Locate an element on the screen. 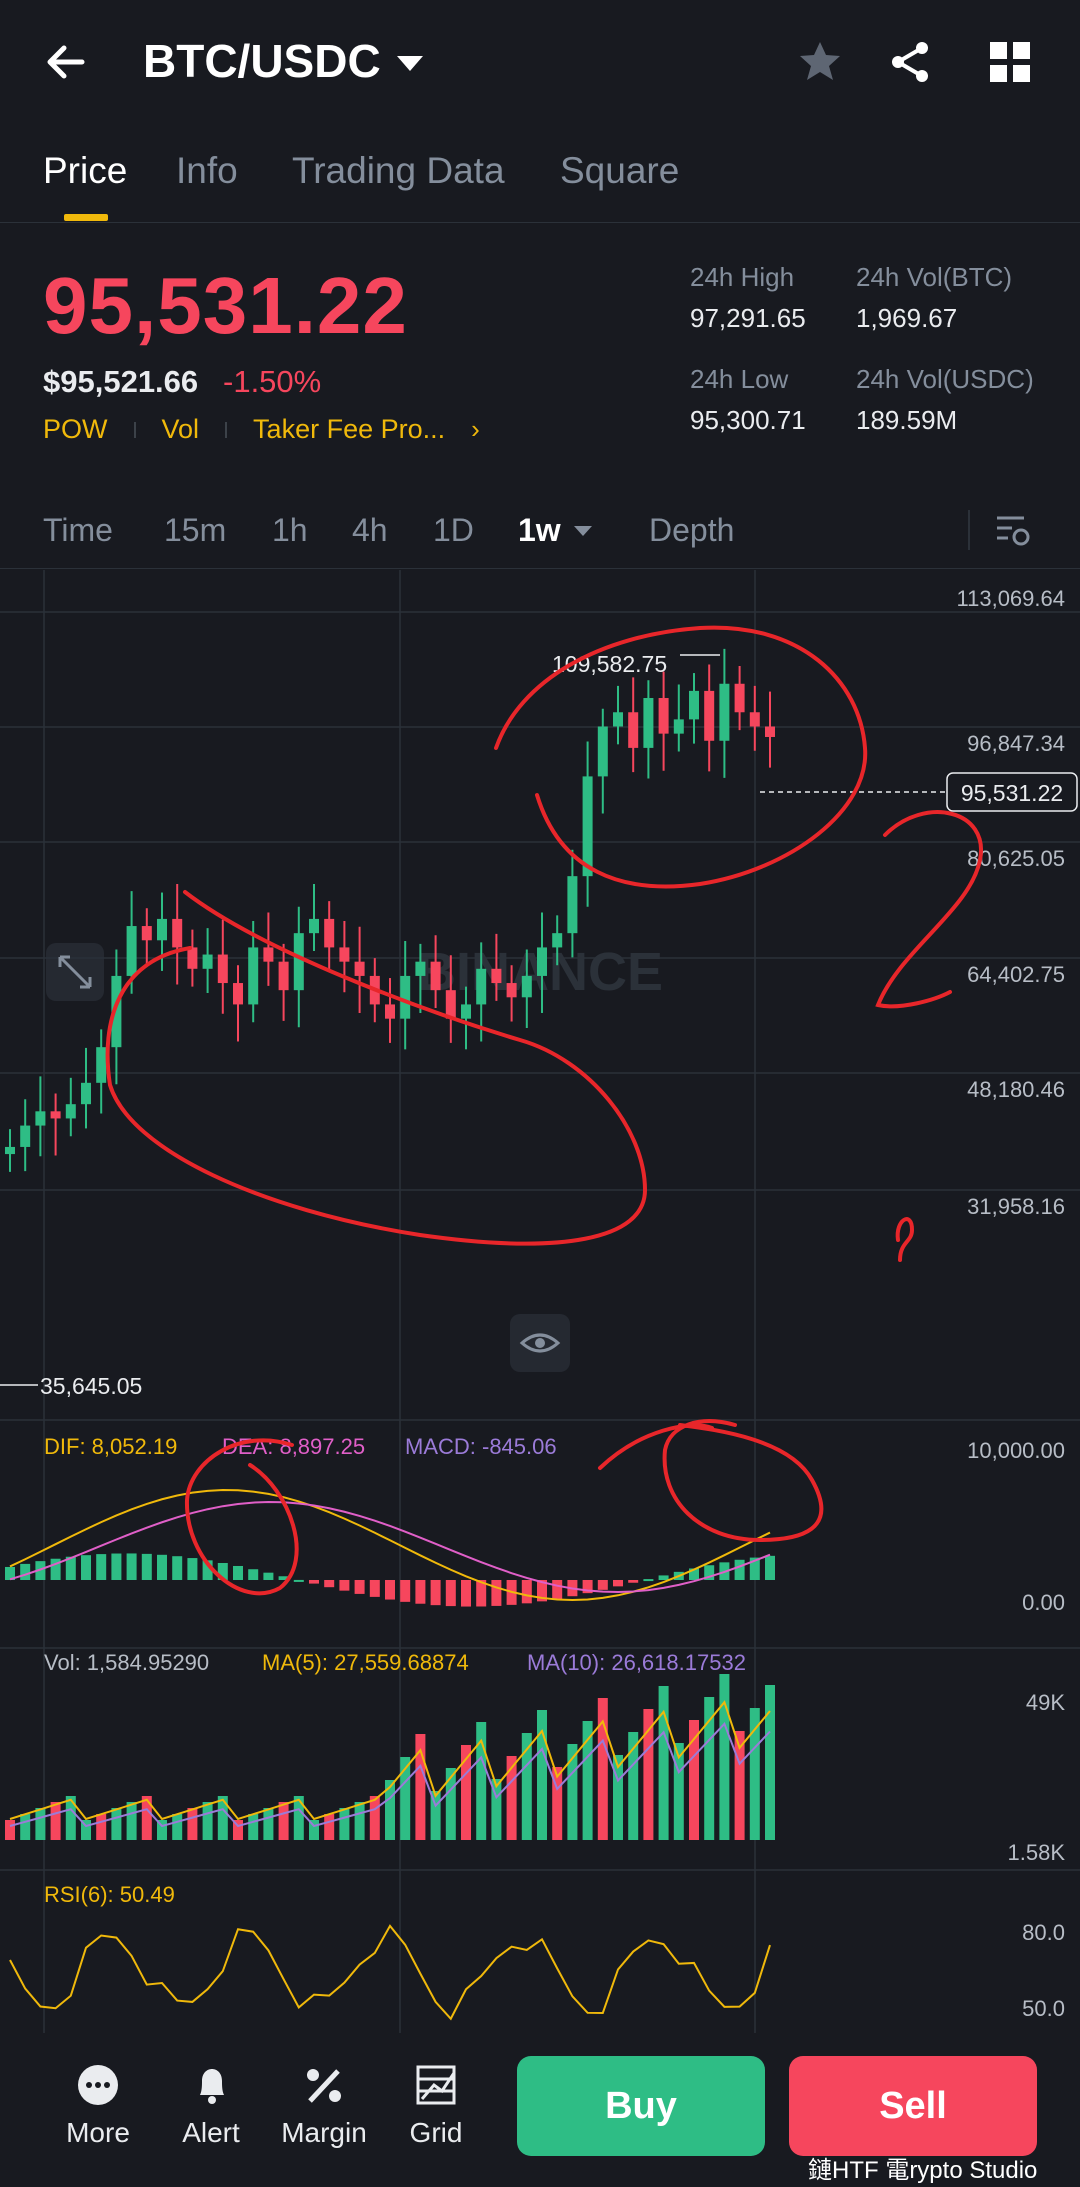 Image resolution: width=1080 pixels, height=2187 pixels. more-icon is located at coordinates (98, 2085).